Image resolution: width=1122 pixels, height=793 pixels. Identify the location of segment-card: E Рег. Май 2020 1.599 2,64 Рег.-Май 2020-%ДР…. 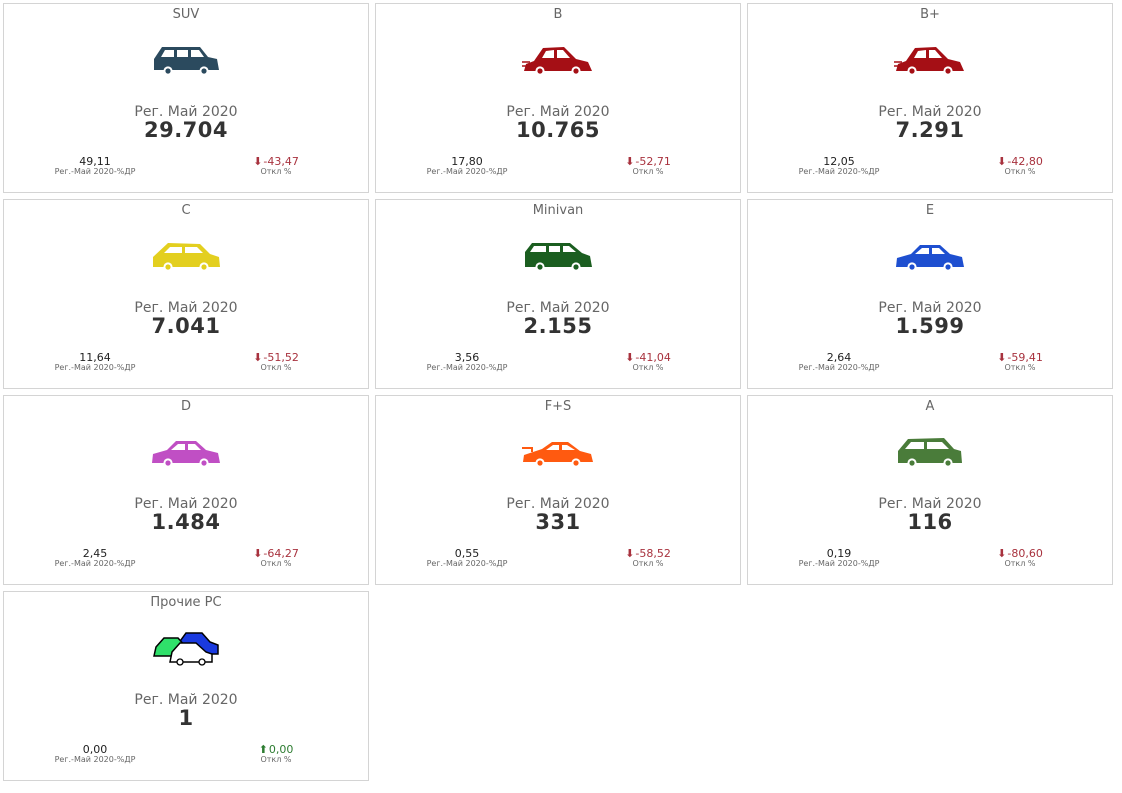
(930, 294).